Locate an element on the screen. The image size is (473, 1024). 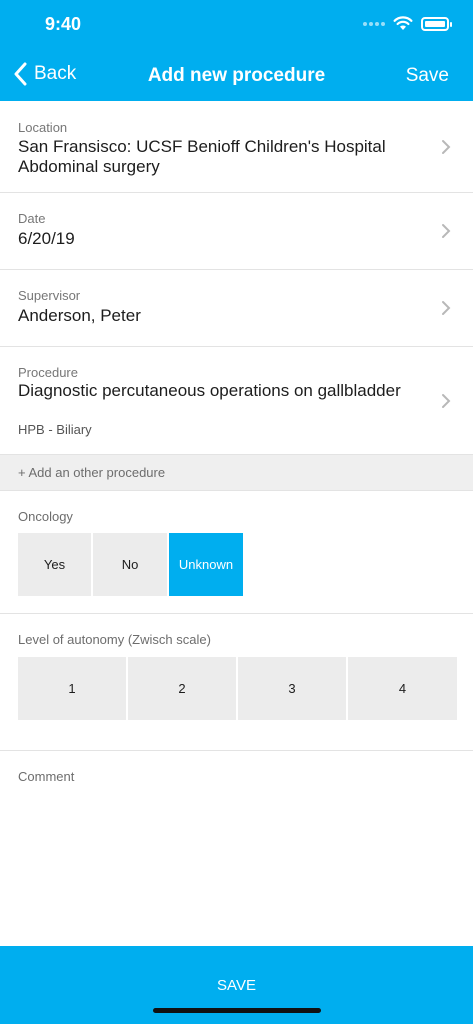
autonomy-selector: 1 2 3 4 is located at coordinates (237, 688).